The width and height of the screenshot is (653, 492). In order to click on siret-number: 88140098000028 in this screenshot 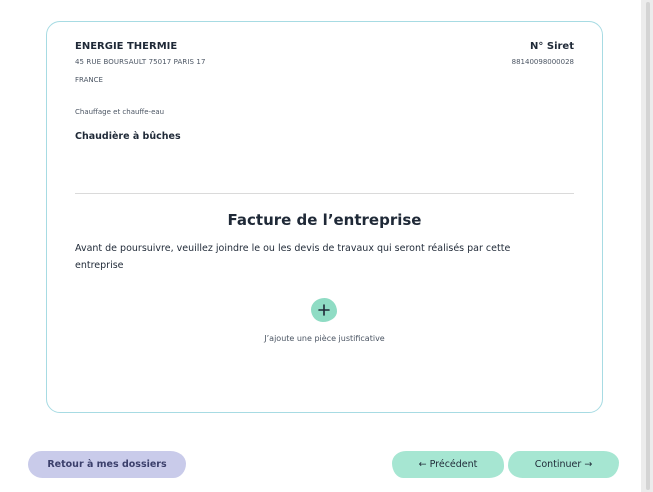, I will do `click(542, 62)`.